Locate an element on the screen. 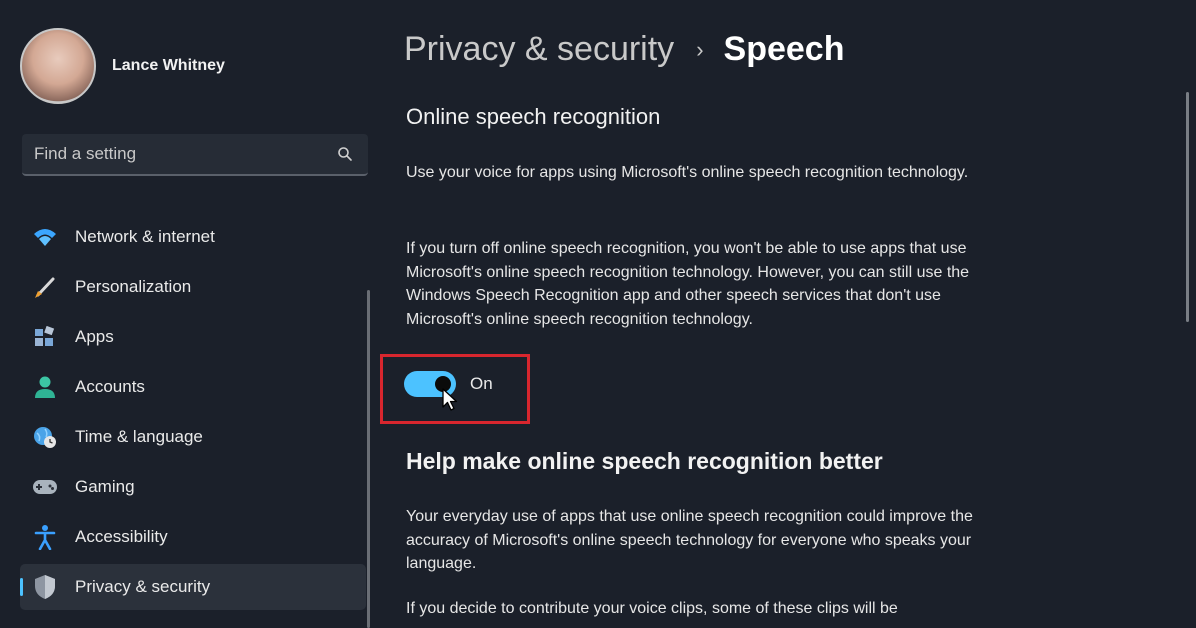 This screenshot has height=628, width=1196. accessibility-icon is located at coordinates (45, 537).